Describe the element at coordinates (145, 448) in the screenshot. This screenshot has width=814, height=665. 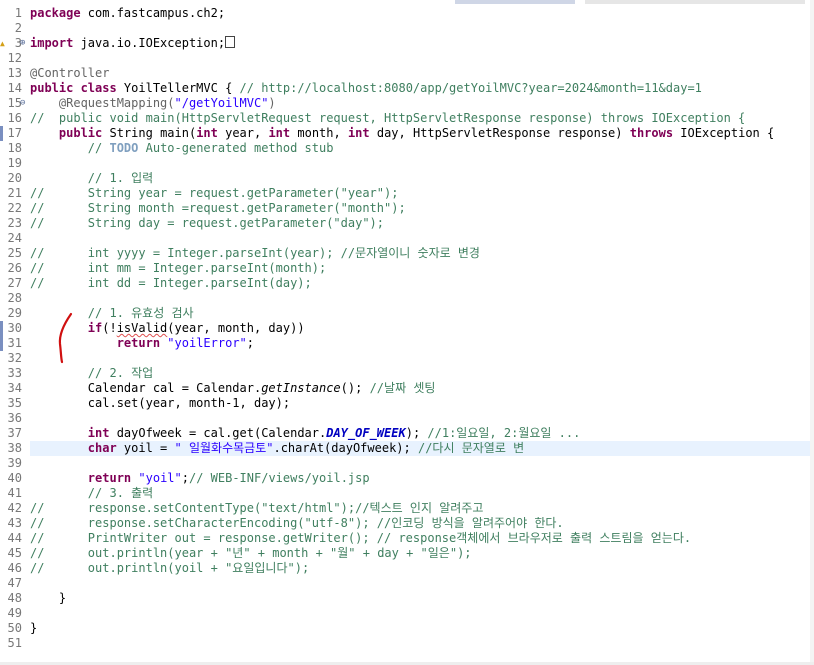
I see `code-token: yoil =` at that location.